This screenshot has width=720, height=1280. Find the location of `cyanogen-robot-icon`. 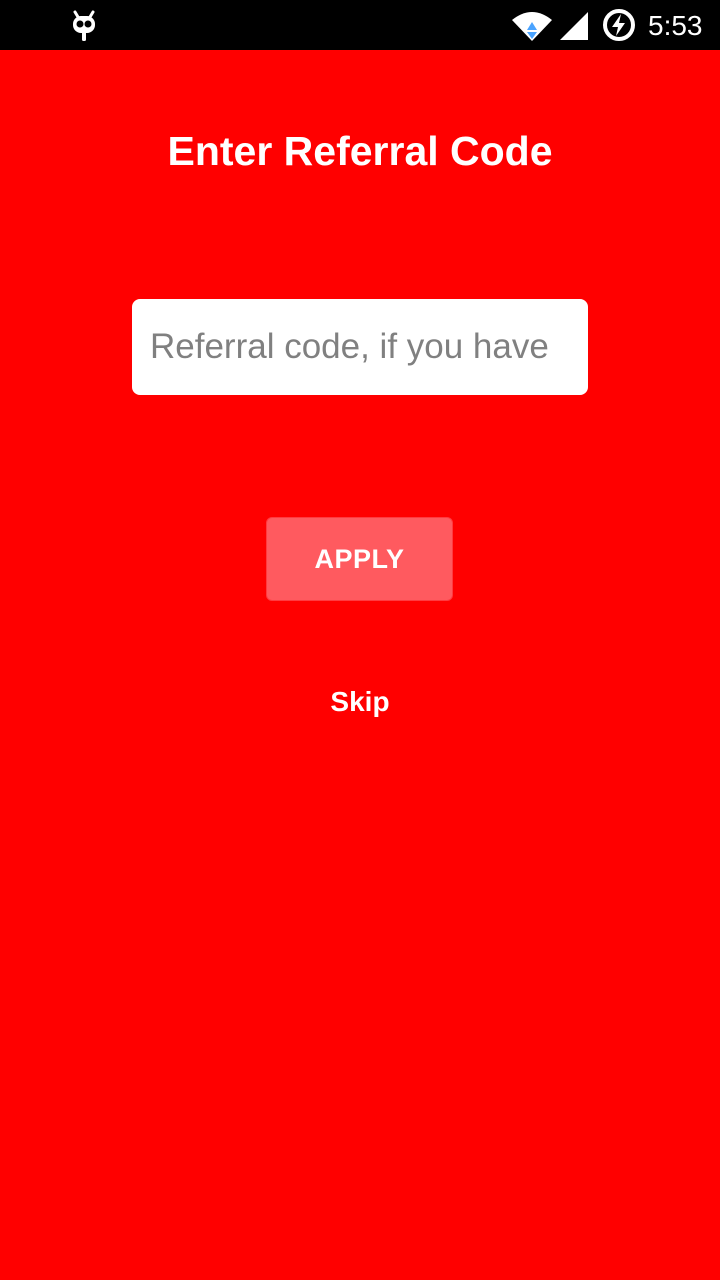

cyanogen-robot-icon is located at coordinates (84, 25).